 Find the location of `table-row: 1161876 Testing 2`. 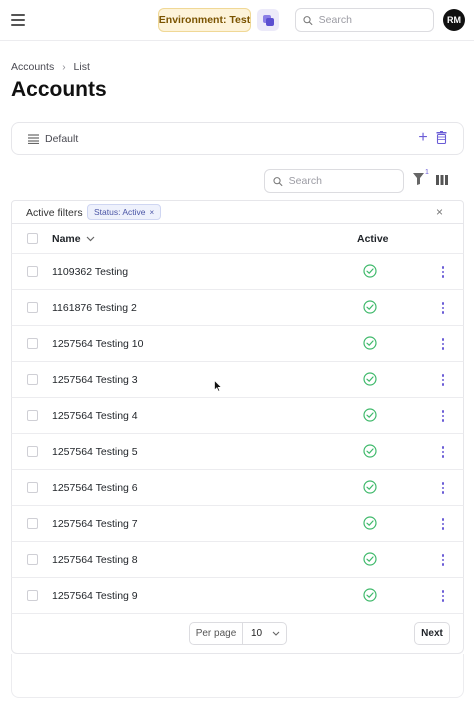

table-row: 1161876 Testing 2 is located at coordinates (237, 308).